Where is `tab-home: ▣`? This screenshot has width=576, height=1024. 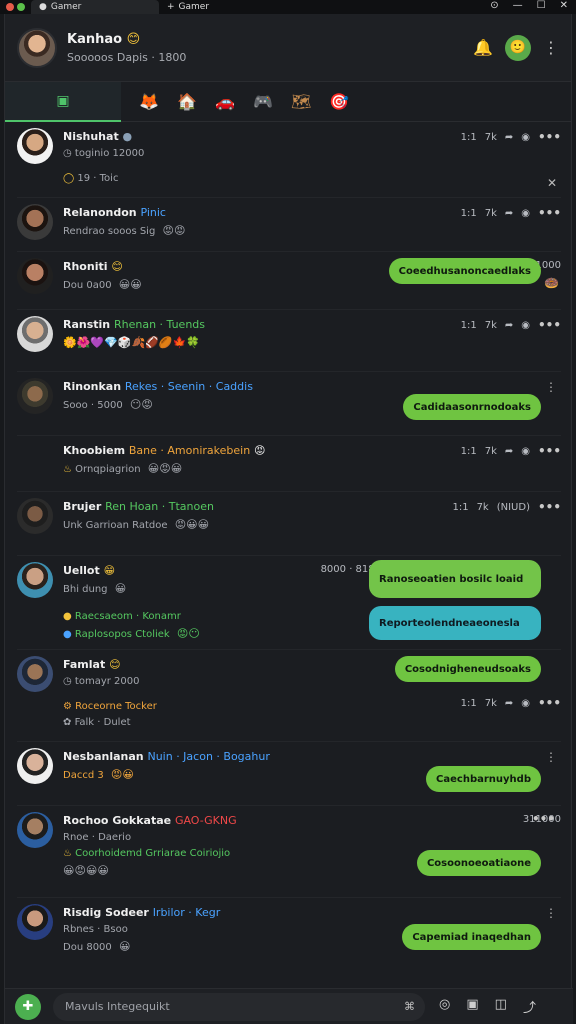
tab-home: ▣ is located at coordinates (63, 101).